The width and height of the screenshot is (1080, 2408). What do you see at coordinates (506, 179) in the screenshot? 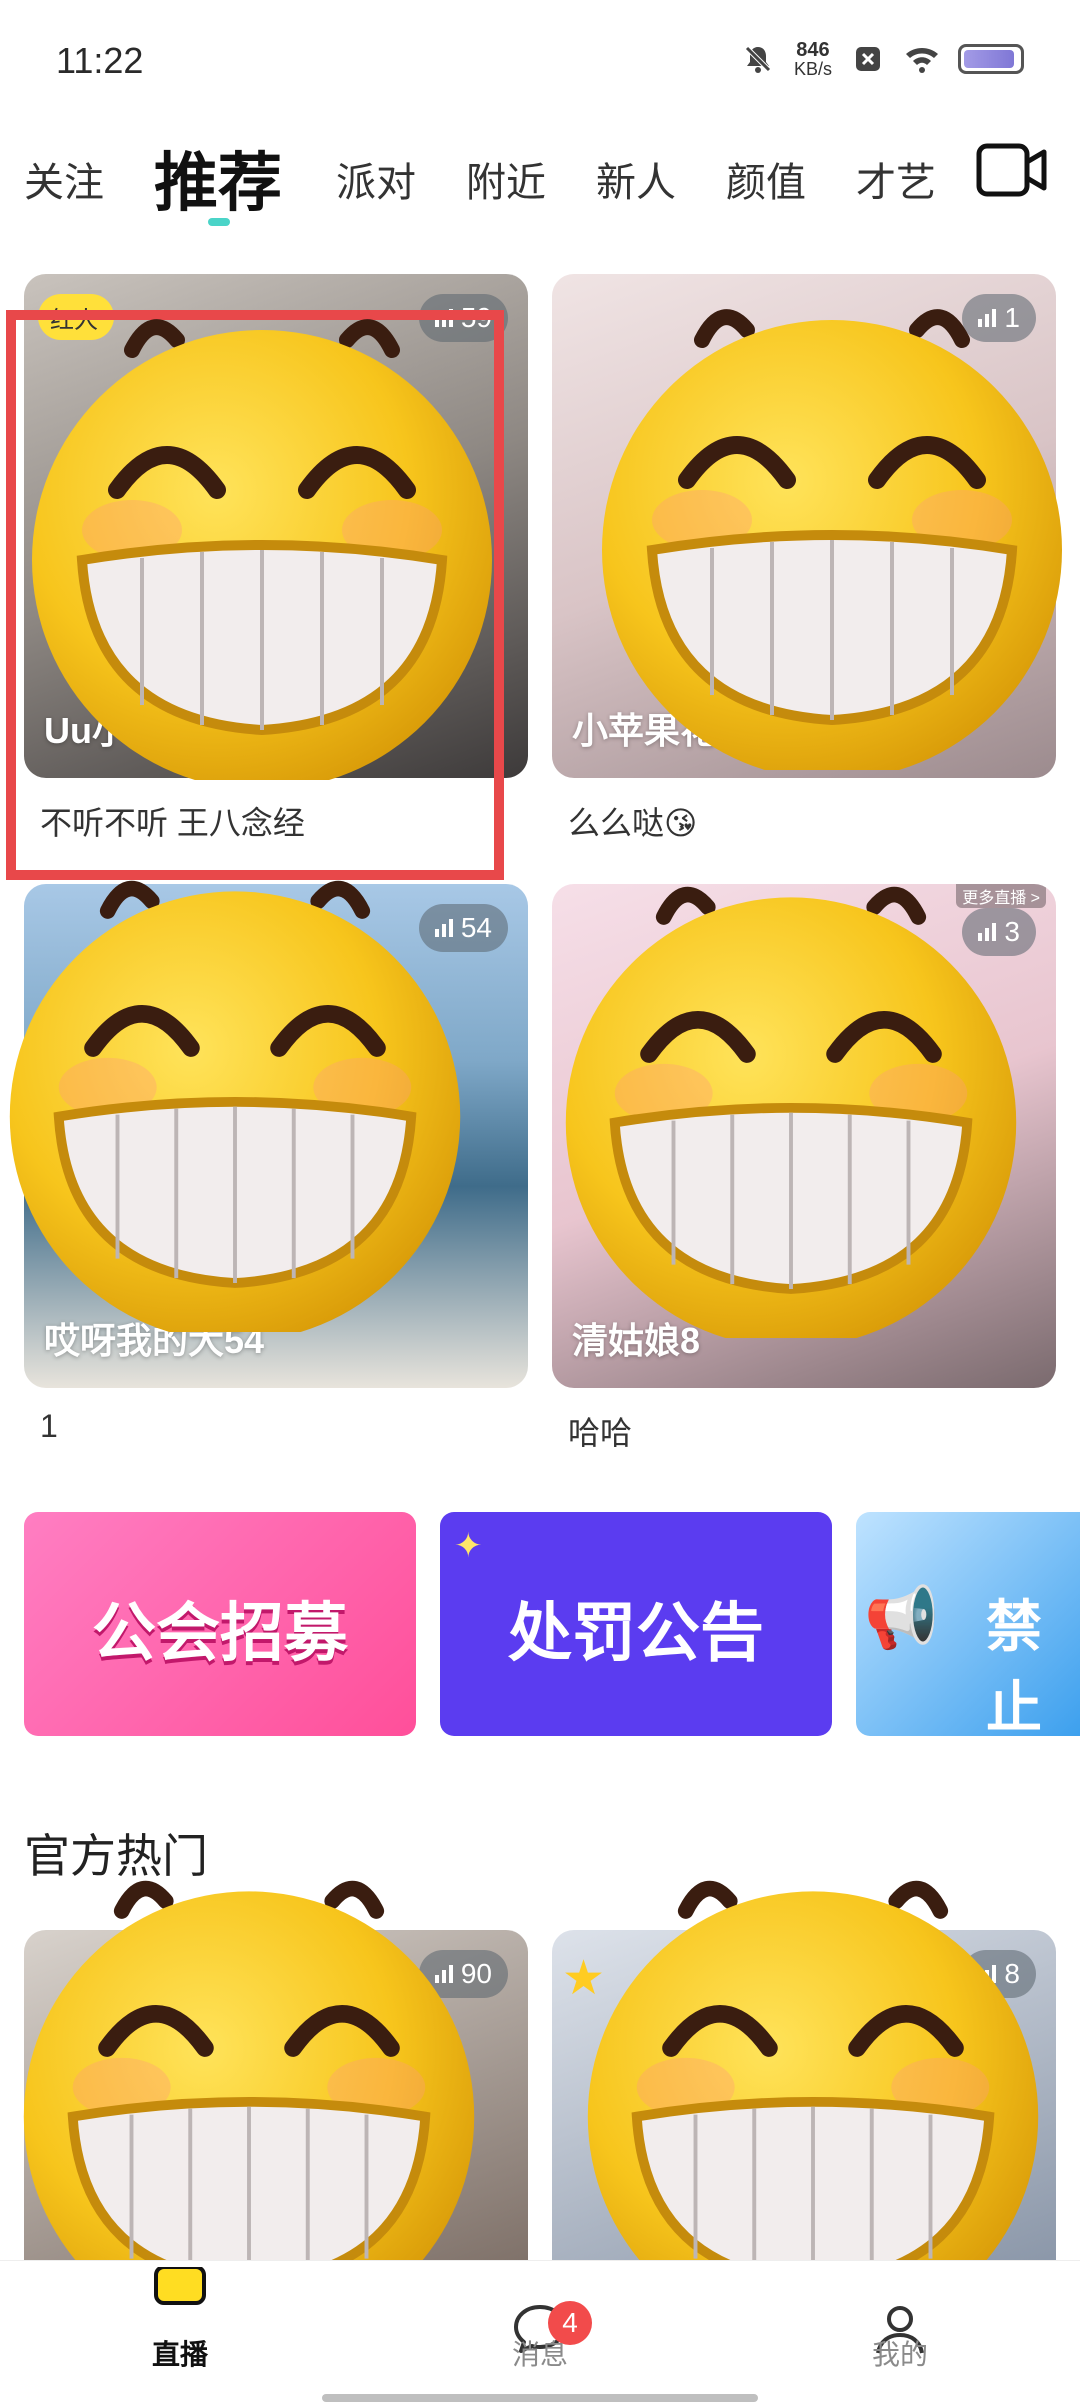
I see `tab-nearby: 附近` at bounding box center [506, 179].